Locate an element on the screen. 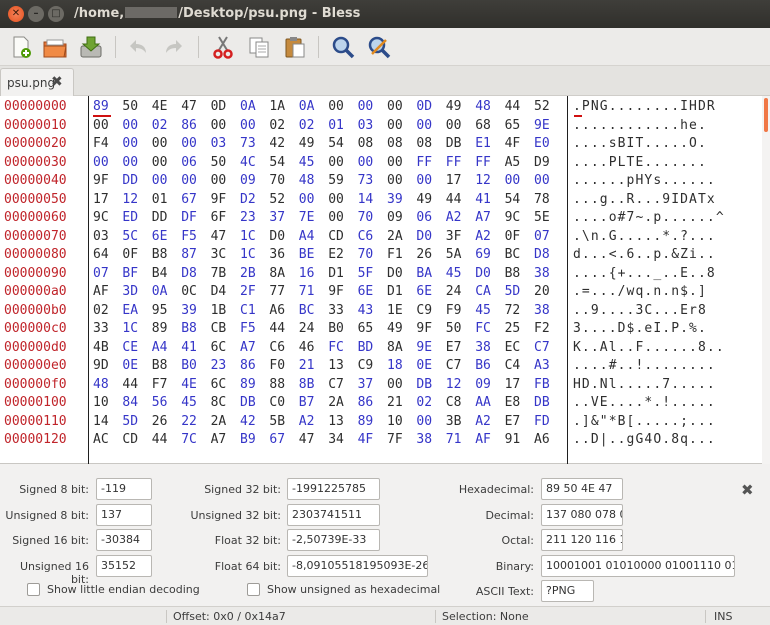 This screenshot has width=770, height=625. hex-byte: 1C is located at coordinates (251, 254).